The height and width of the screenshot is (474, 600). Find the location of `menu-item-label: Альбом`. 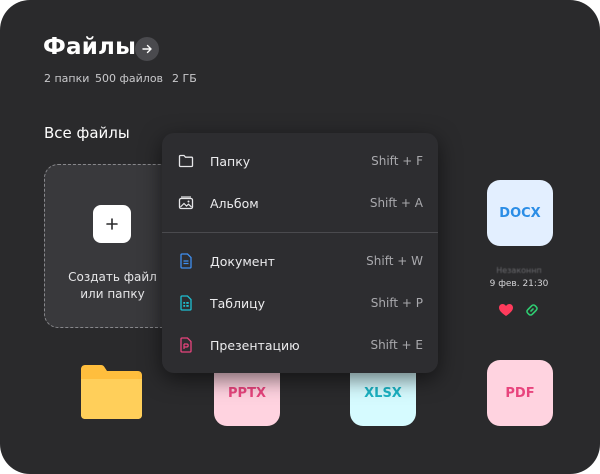

menu-item-label: Альбом is located at coordinates (234, 203).